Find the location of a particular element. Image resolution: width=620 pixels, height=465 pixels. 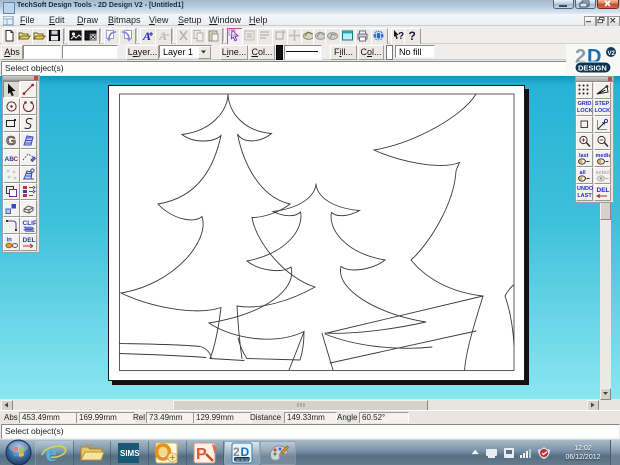

svg-text: A is located at coordinates (146, 35).